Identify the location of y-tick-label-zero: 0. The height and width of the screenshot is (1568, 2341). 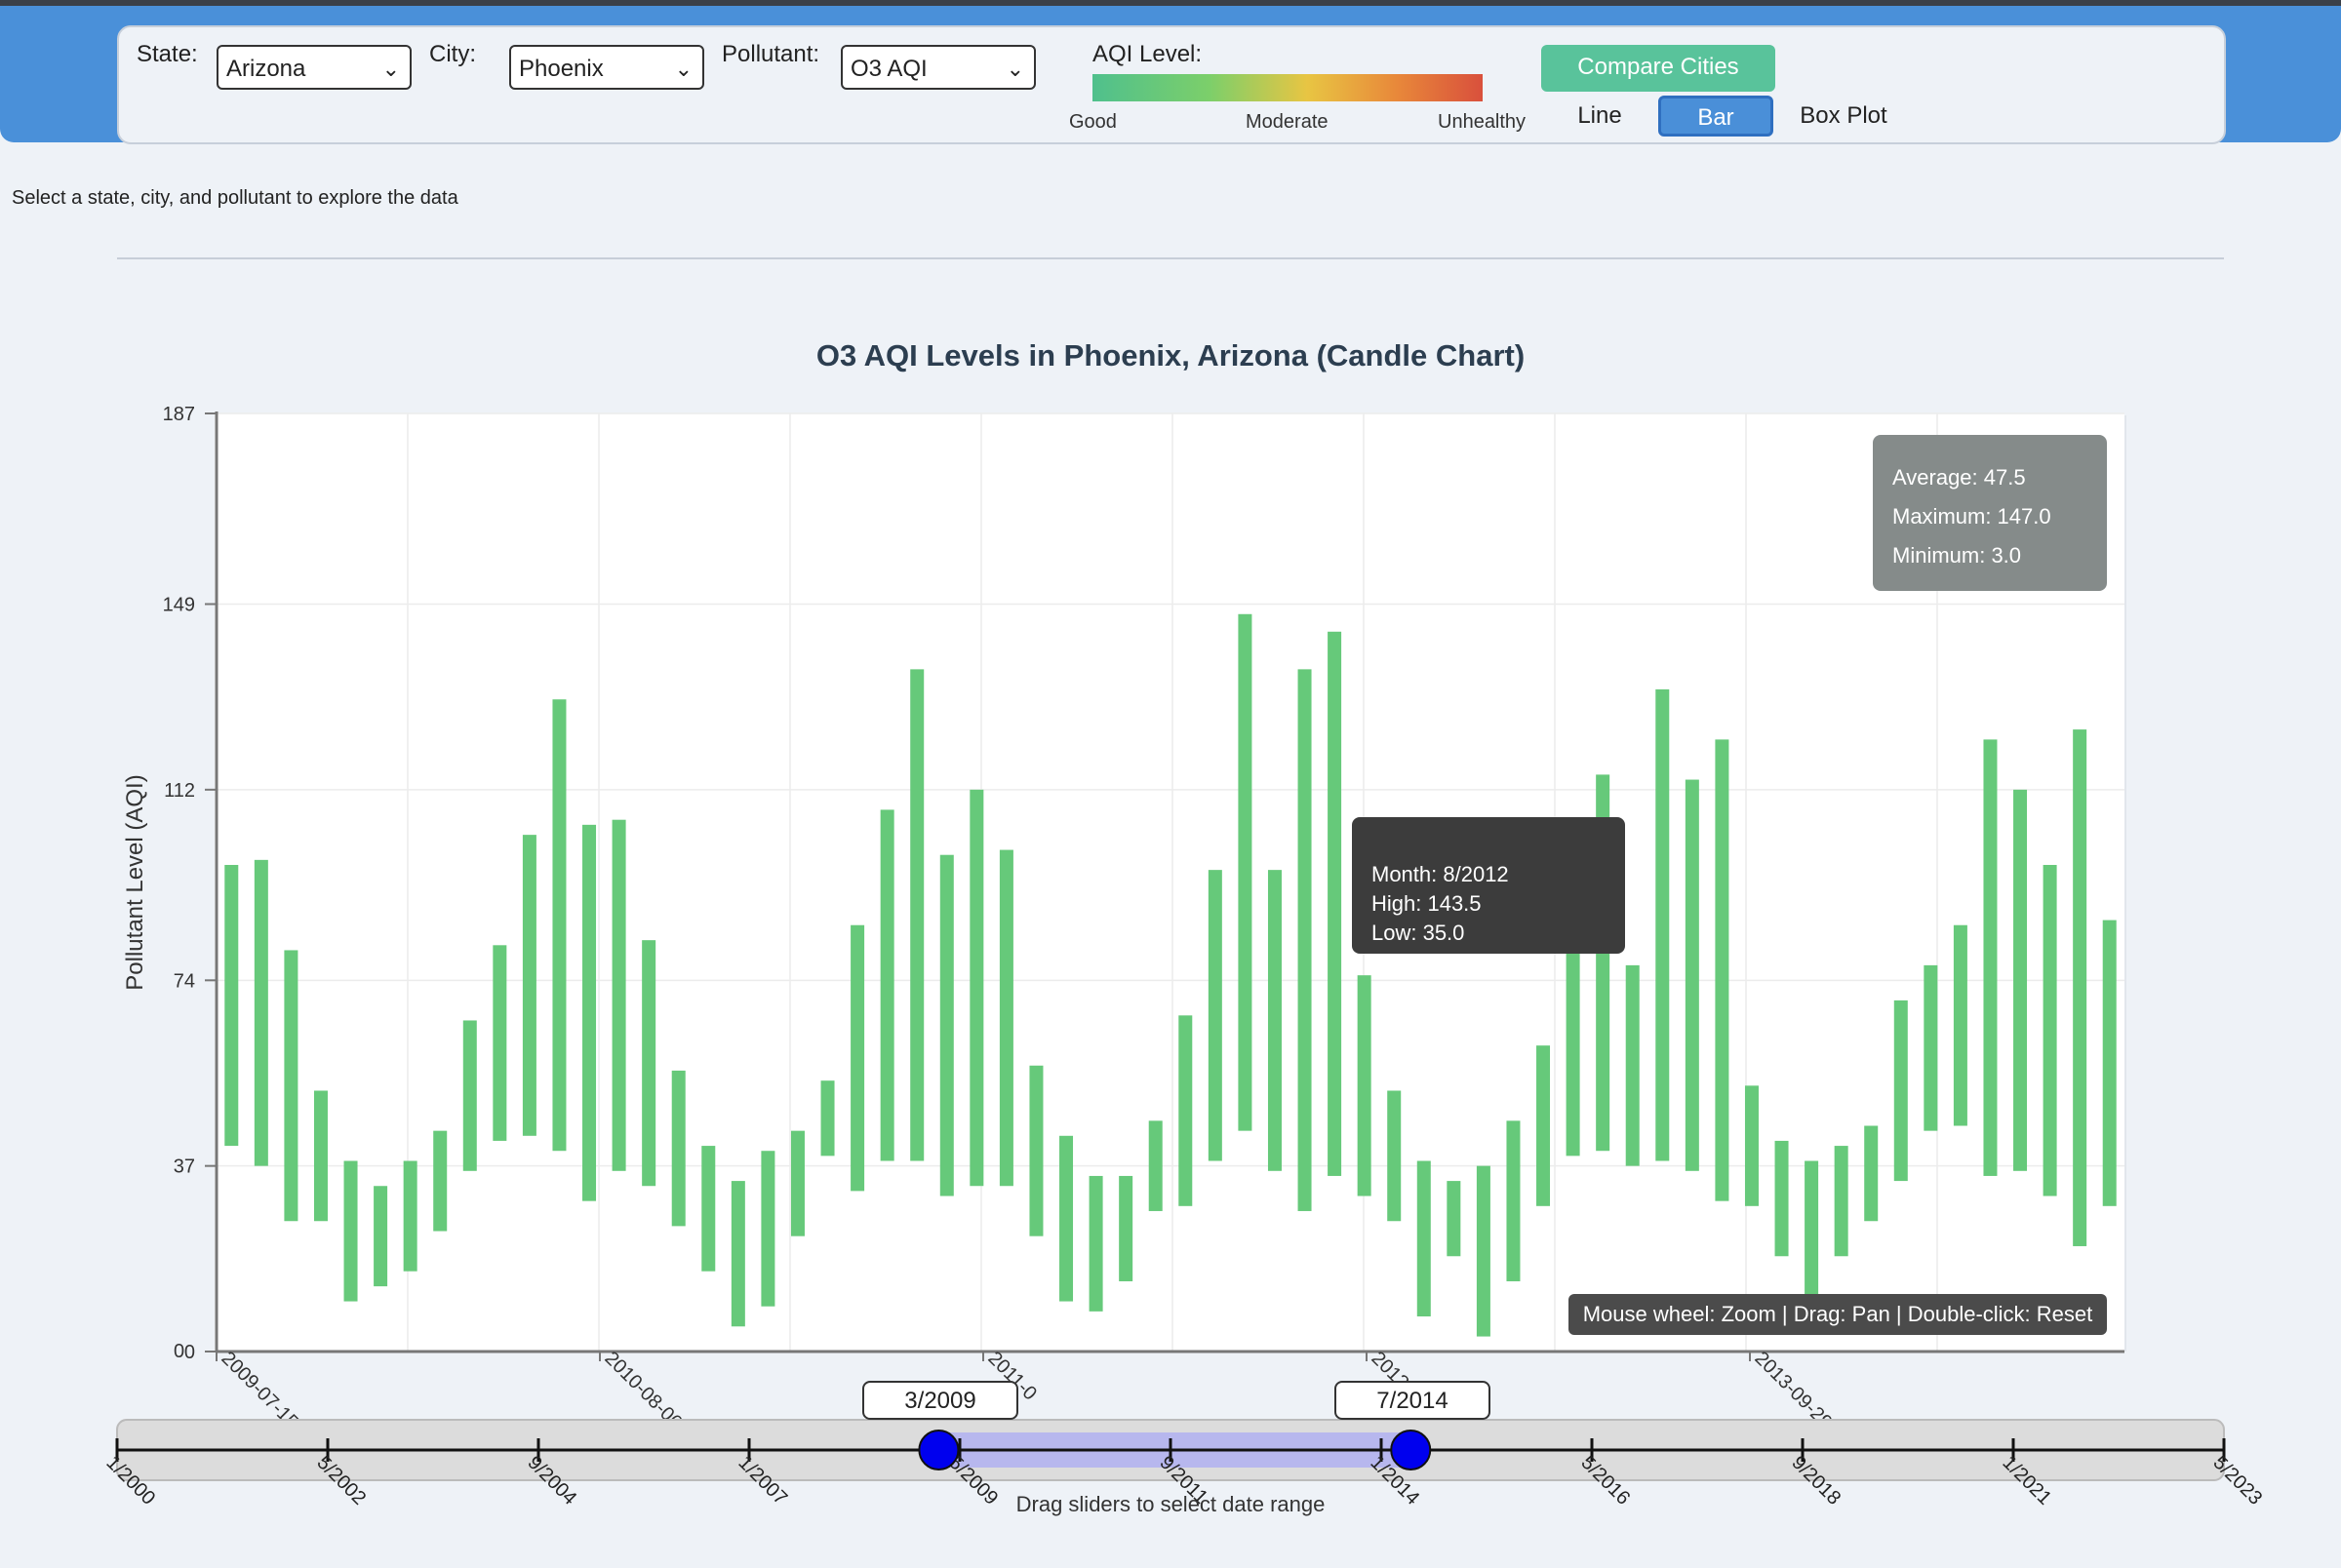
(179, 1351).